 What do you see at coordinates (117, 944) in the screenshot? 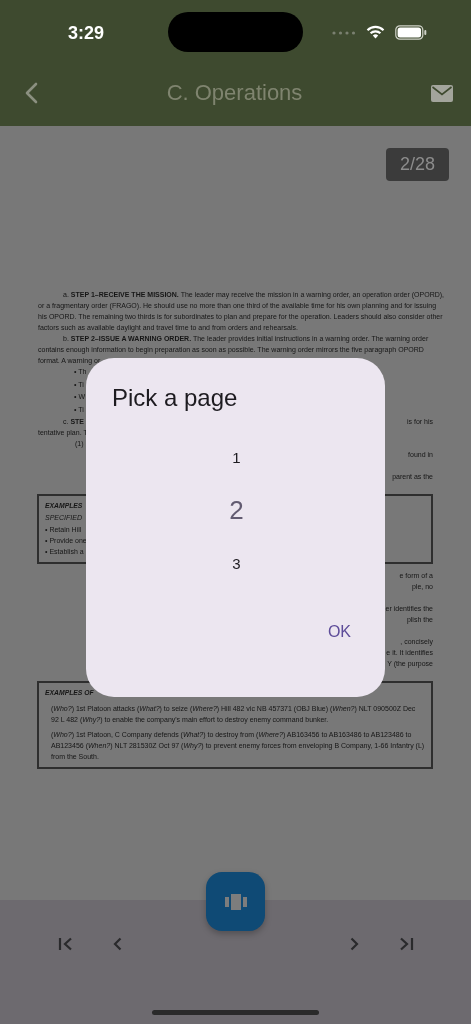
I see `previous-page-icon` at bounding box center [117, 944].